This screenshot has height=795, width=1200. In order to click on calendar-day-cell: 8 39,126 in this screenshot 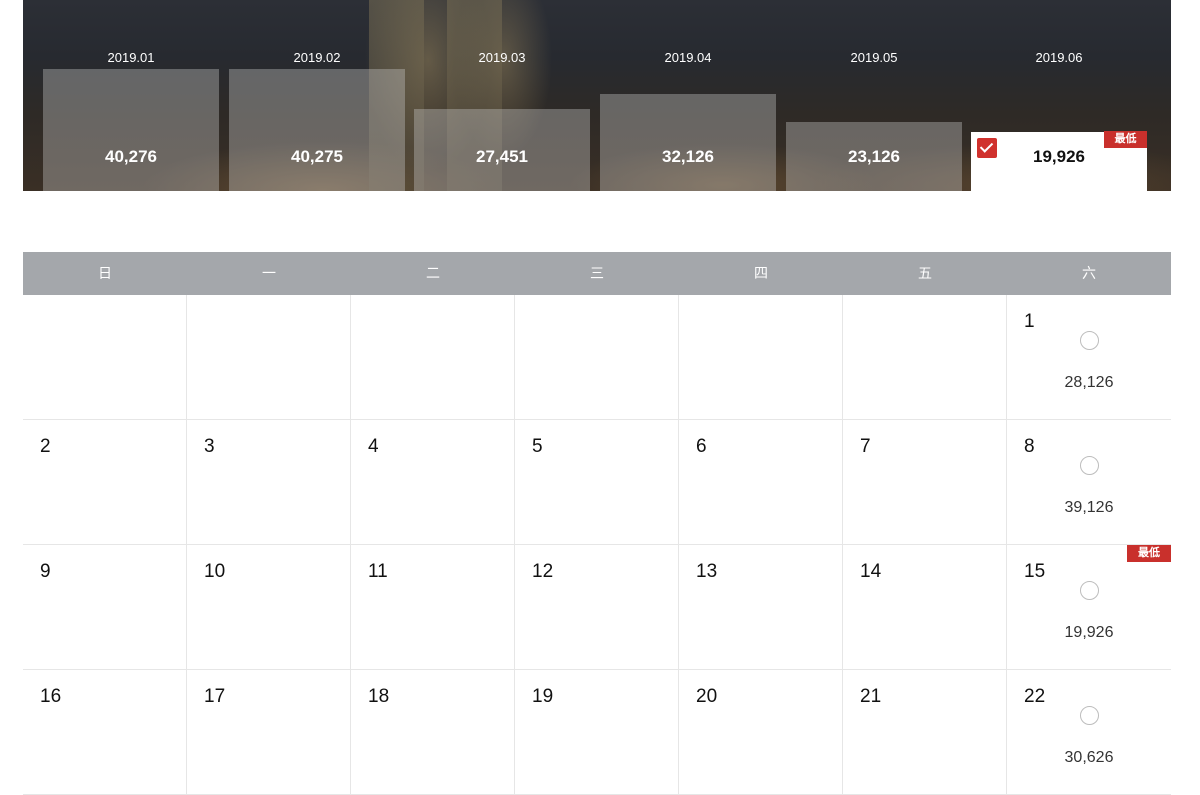, I will do `click(1089, 482)`.